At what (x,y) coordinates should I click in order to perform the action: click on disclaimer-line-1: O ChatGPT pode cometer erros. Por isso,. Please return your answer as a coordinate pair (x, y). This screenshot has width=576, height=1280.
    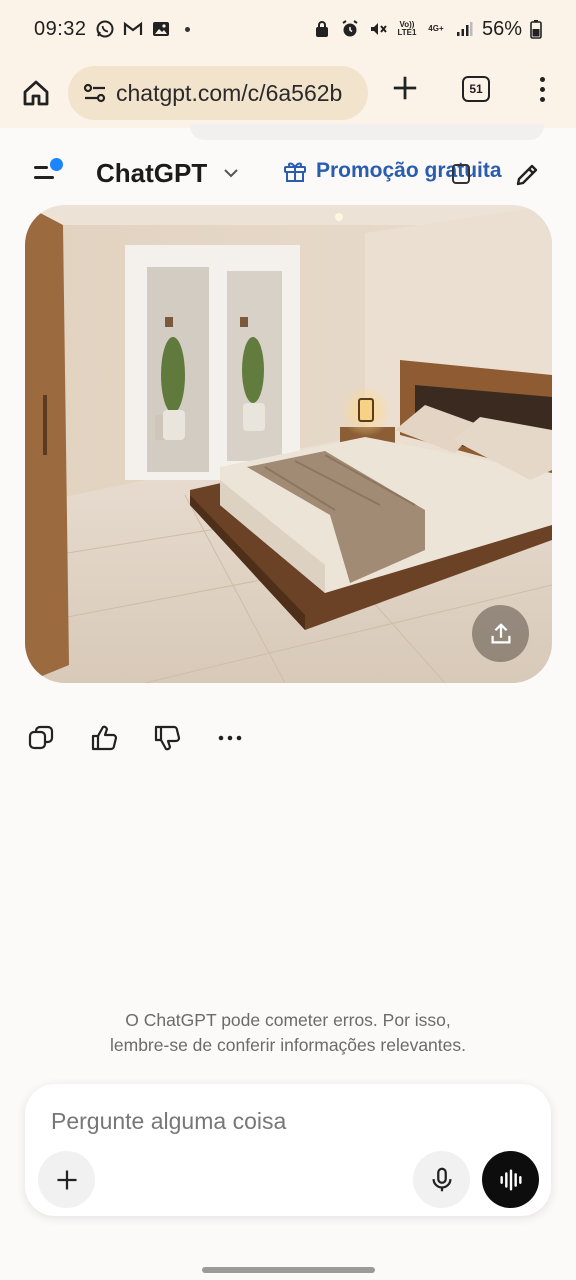
    Looking at the image, I should click on (288, 1020).